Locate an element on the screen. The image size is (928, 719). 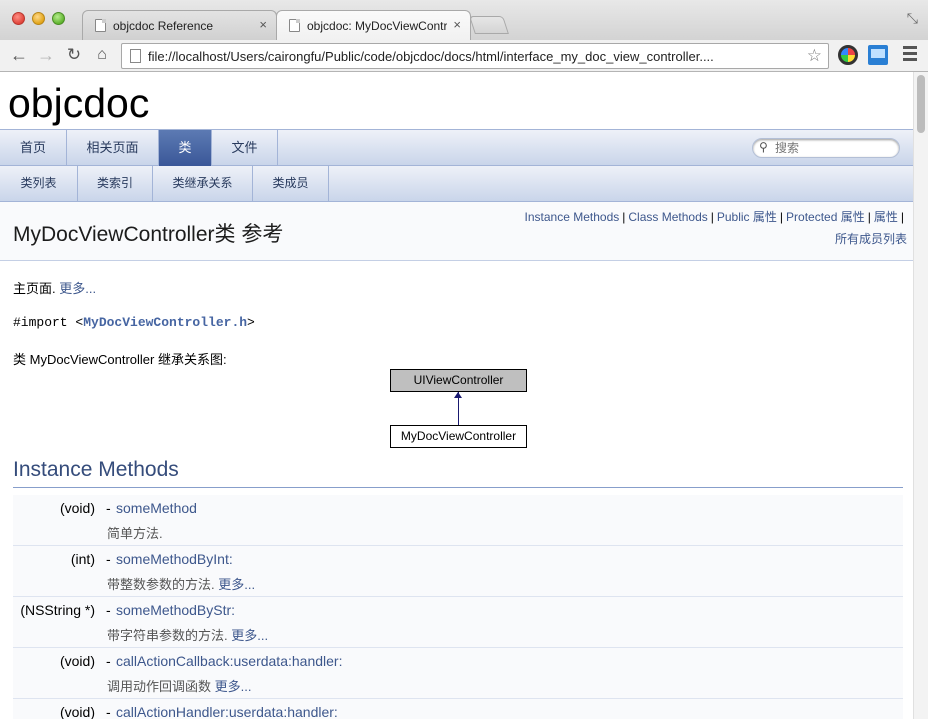
tab-class-list: 类列表 is located at coordinates (39, 183).